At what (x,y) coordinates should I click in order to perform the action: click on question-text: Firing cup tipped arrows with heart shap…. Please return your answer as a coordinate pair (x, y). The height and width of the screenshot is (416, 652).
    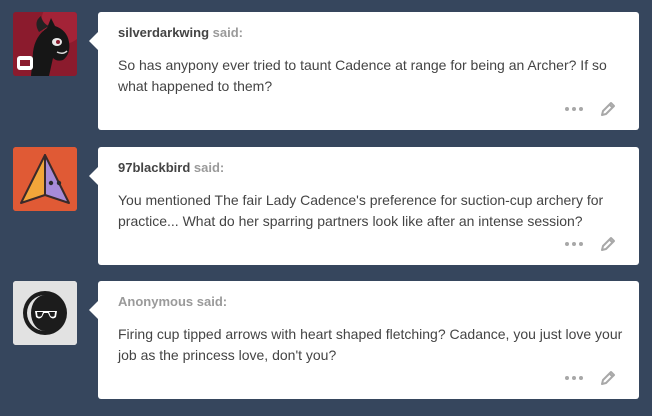
    Looking at the image, I should click on (370, 344).